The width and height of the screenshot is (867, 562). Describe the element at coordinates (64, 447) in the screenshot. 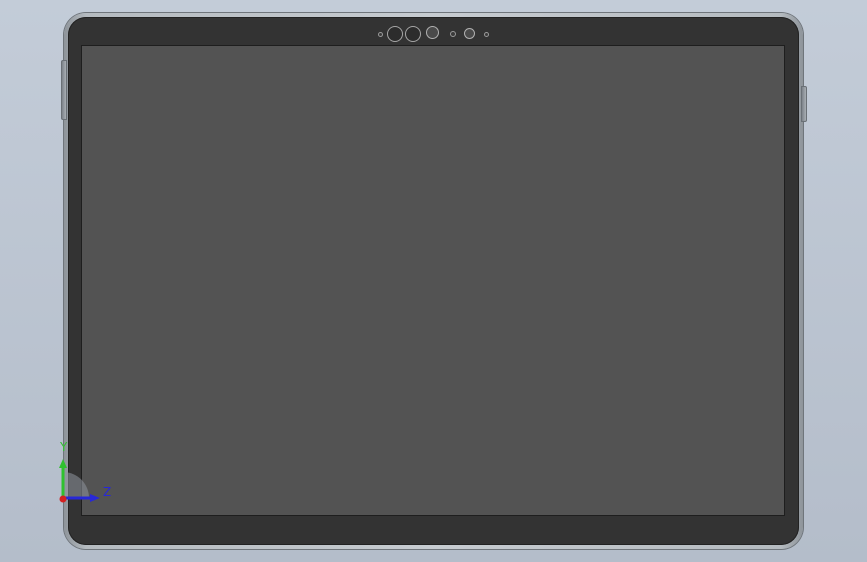

I see `y-axis-label: Y` at that location.